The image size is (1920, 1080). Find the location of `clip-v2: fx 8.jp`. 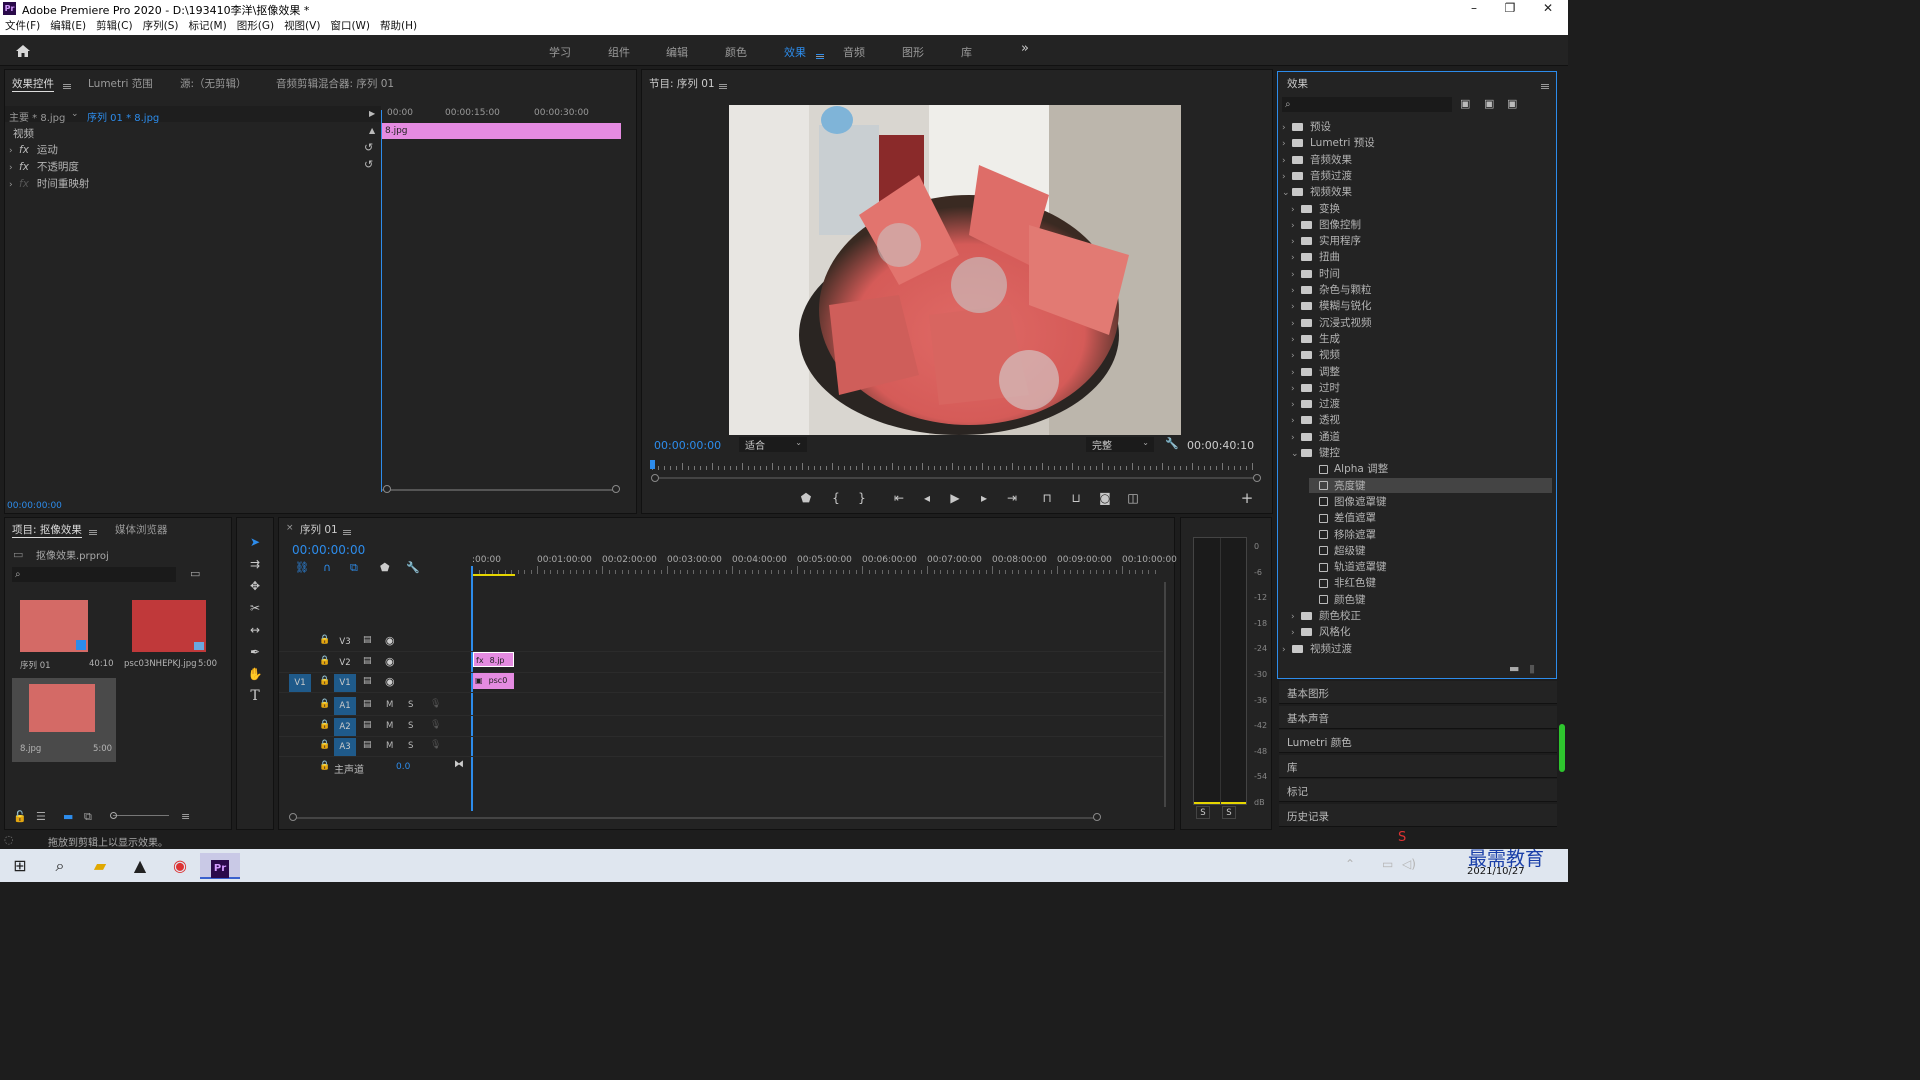

clip-v2: fx 8.jp is located at coordinates (493, 659).